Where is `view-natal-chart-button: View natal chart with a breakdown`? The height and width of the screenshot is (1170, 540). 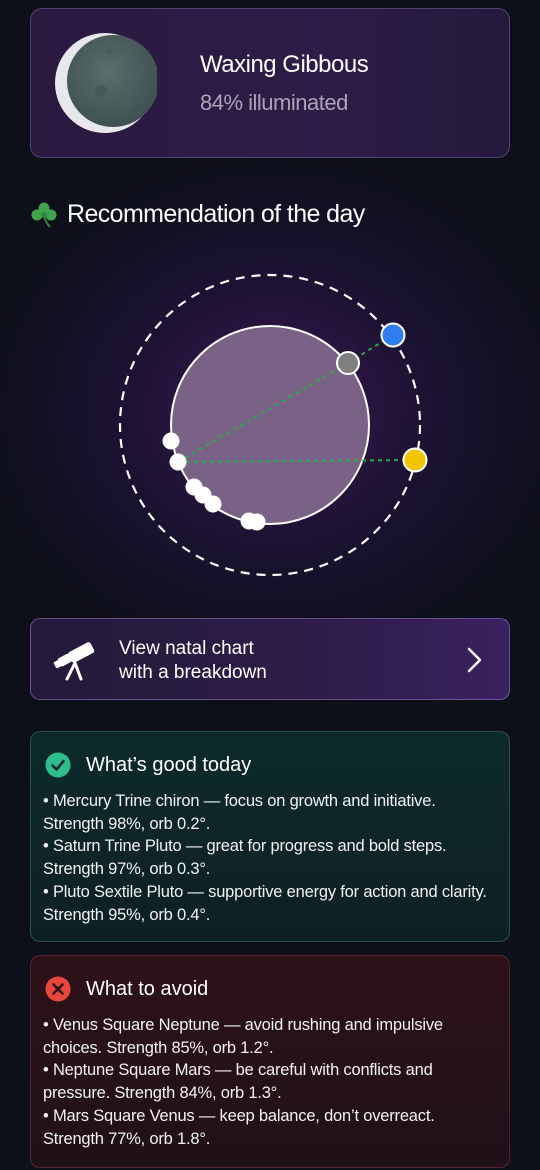 view-natal-chart-button: View natal chart with a breakdown is located at coordinates (270, 659).